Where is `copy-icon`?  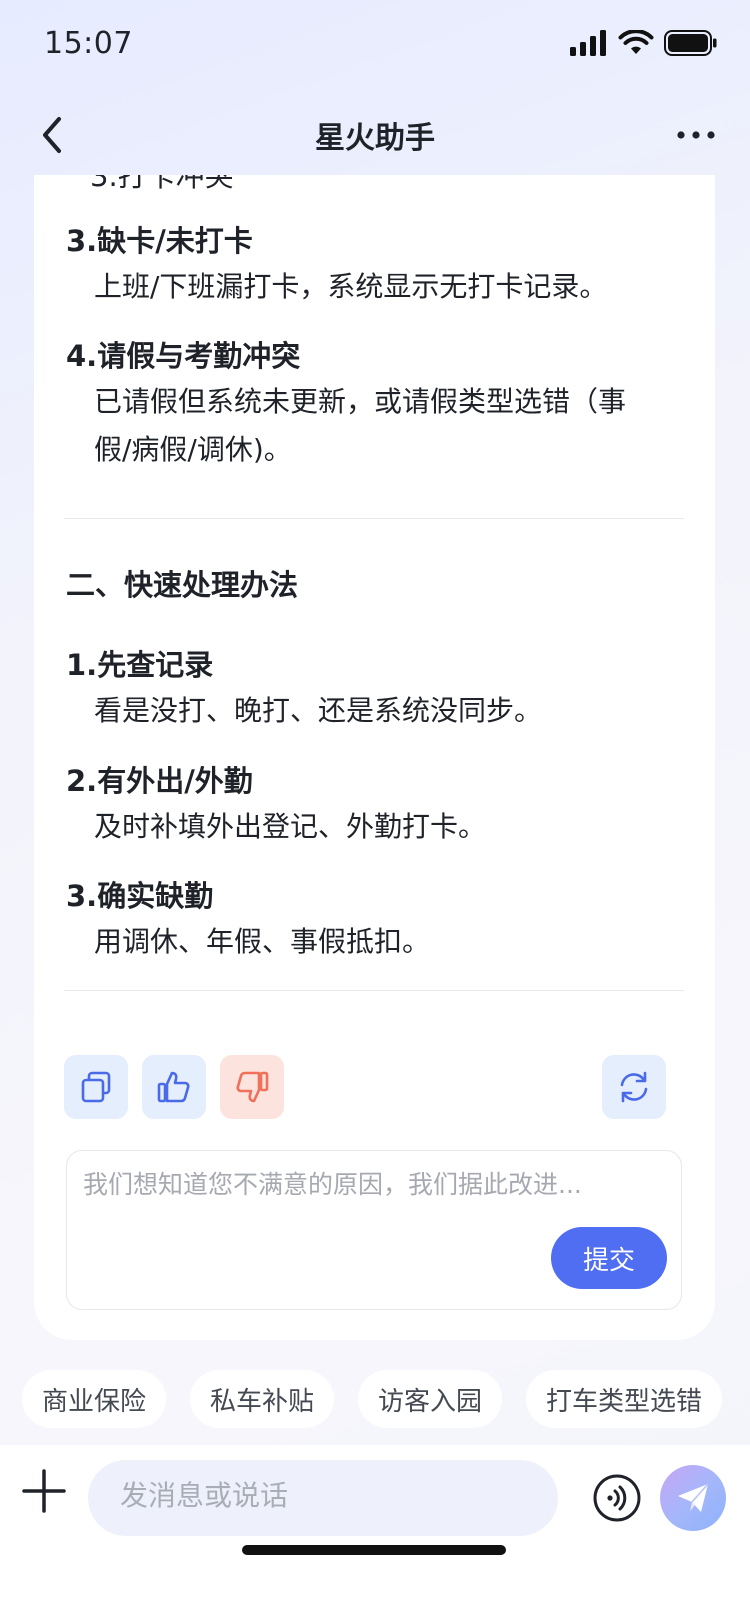 copy-icon is located at coordinates (96, 1087).